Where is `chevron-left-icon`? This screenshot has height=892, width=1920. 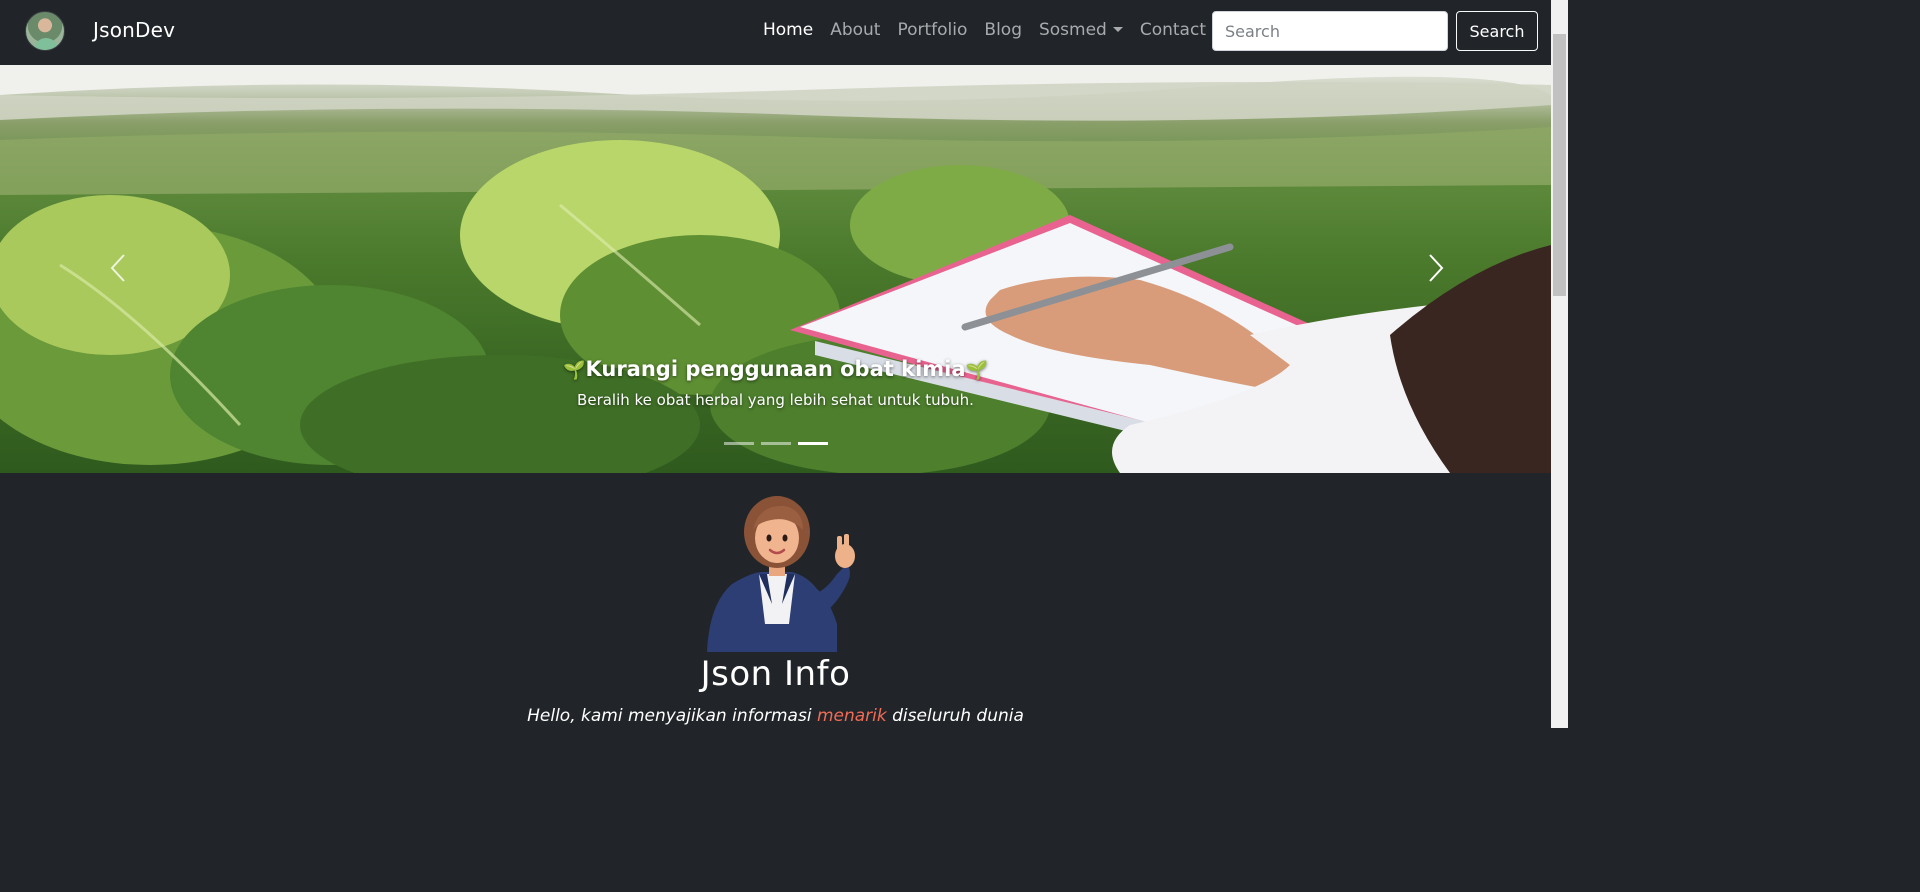
chevron-left-icon is located at coordinates (117, 268).